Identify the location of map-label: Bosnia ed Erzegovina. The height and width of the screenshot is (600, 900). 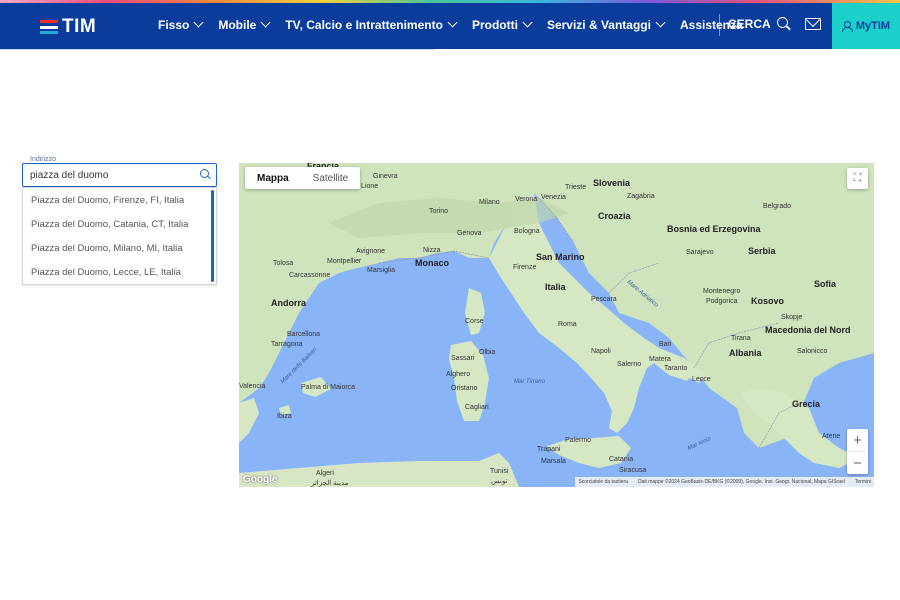
(714, 229).